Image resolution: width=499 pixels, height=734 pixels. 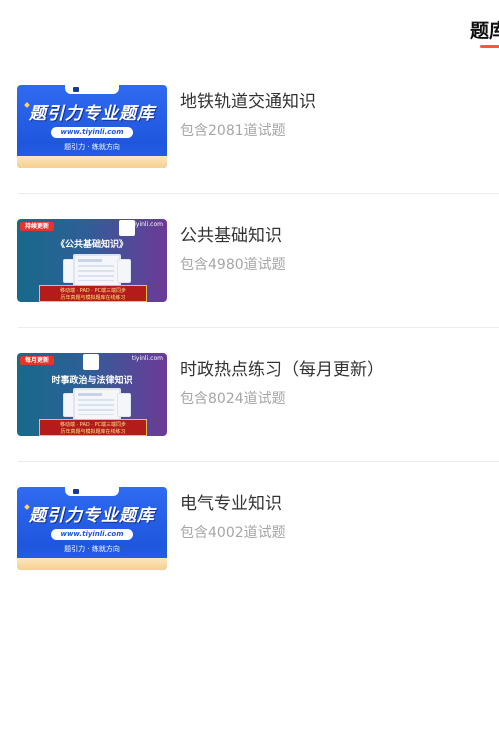 I want to click on item-count: 包含4980道试题, so click(x=233, y=265).